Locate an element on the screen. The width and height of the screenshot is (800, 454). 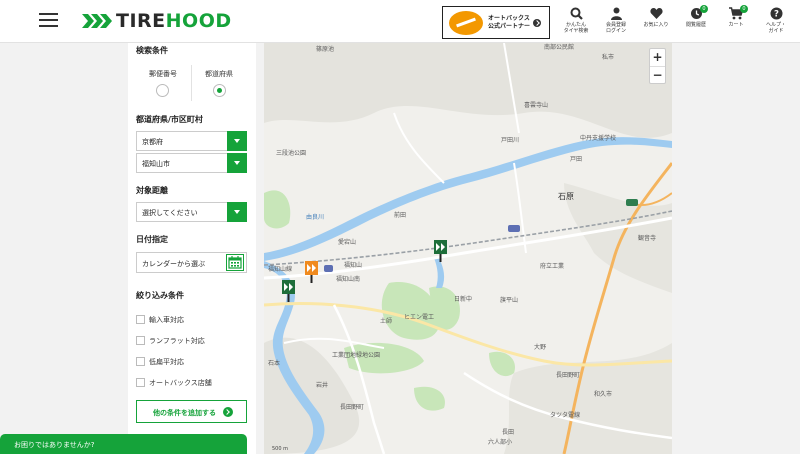
nav-label: タイヤ検索 is located at coordinates (576, 31).